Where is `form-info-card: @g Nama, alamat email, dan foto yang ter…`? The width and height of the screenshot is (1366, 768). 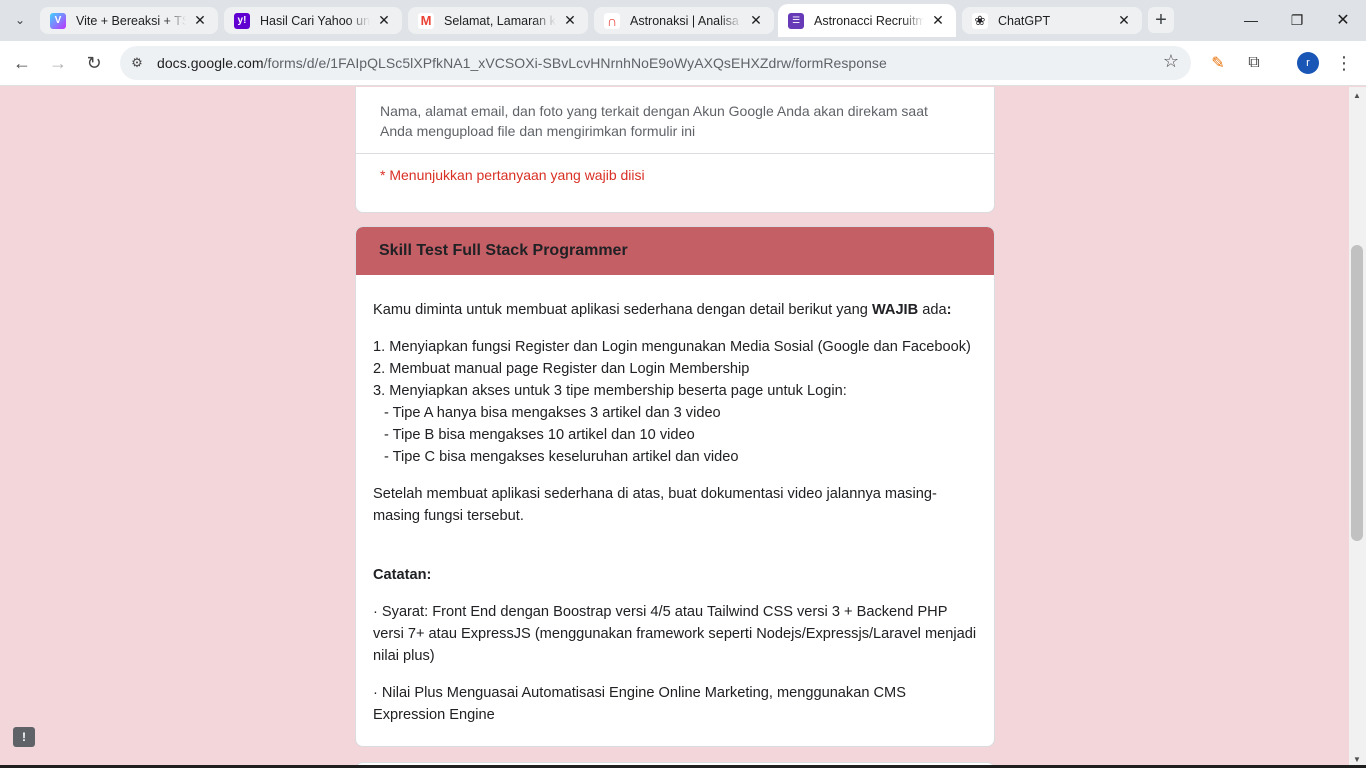
form-info-card: @g Nama, alamat email, dan foto yang ter… is located at coordinates (675, 150).